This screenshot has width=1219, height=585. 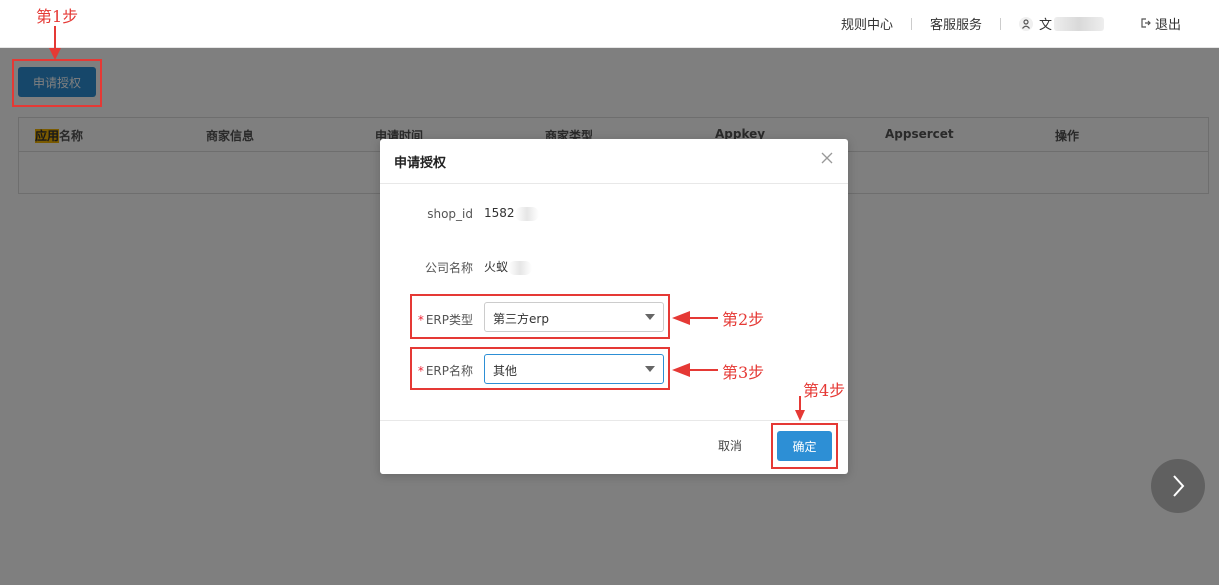 What do you see at coordinates (827, 158) in the screenshot?
I see `close-icon` at bounding box center [827, 158].